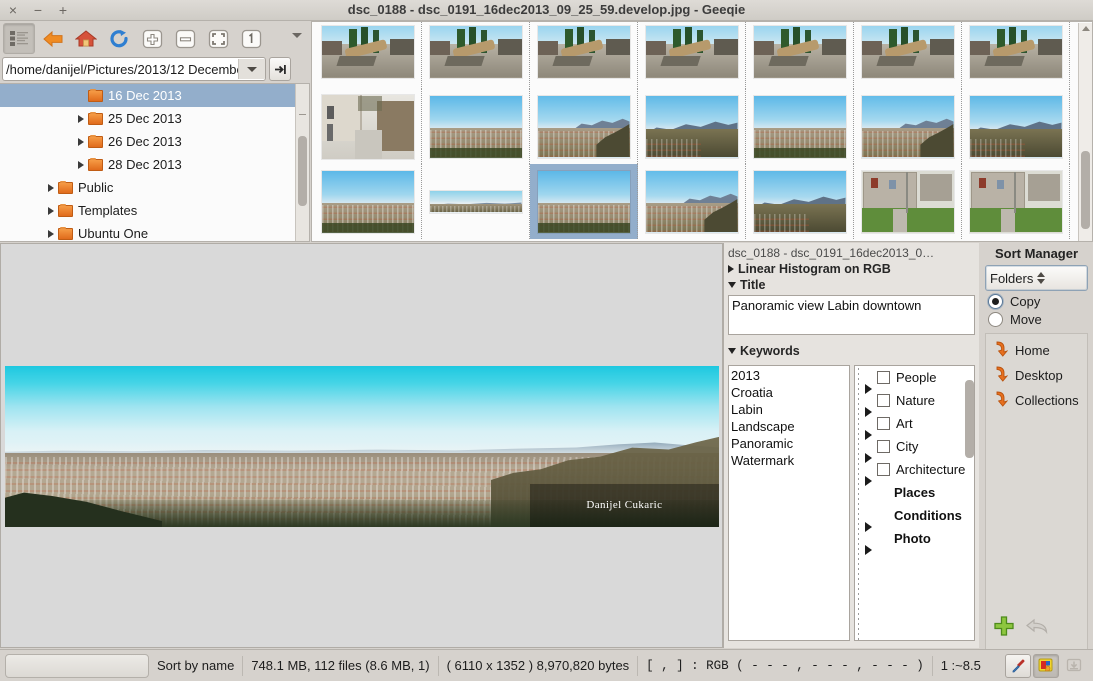 This screenshot has height=681, width=1093. What do you see at coordinates (914, 492) in the screenshot?
I see `keyword-tree-item-places: Places` at bounding box center [914, 492].